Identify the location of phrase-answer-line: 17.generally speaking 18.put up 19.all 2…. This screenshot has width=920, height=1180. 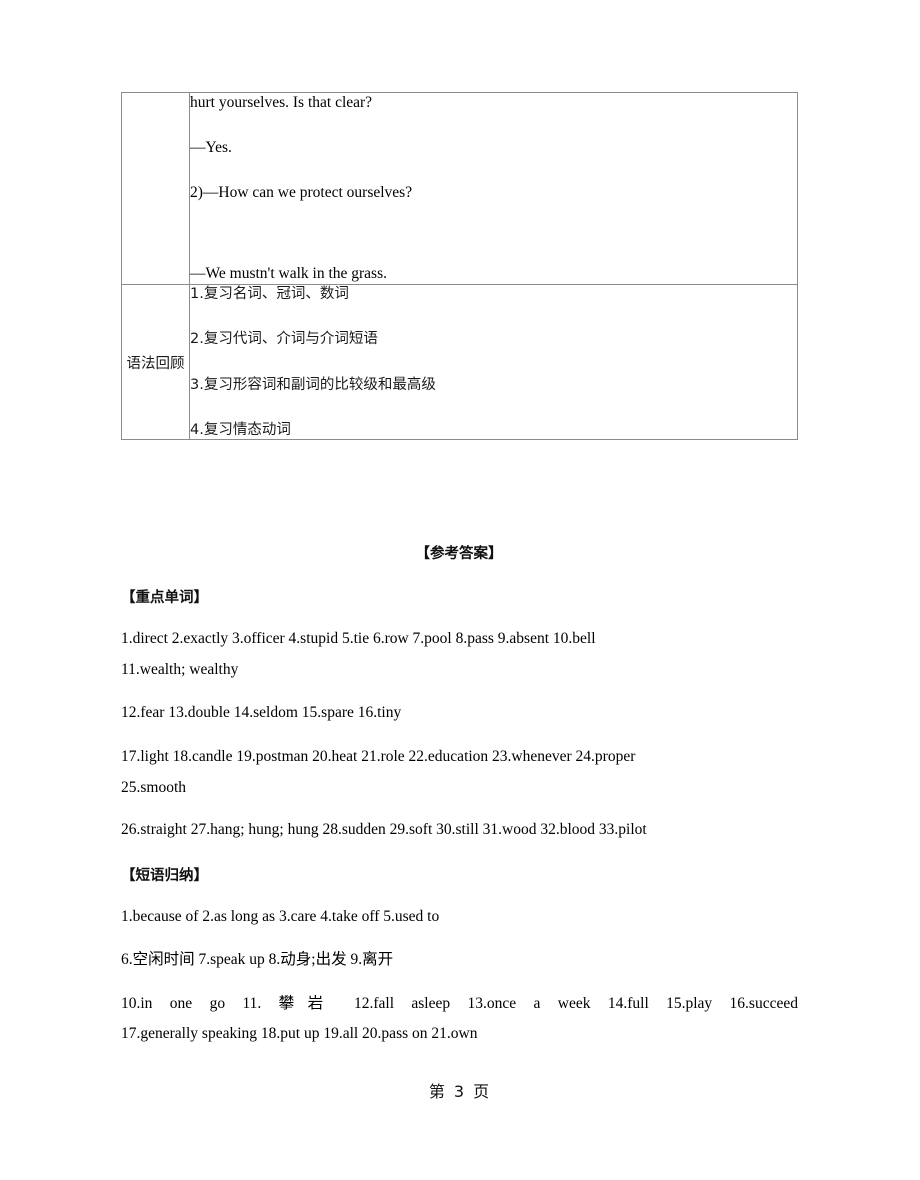
(299, 1033).